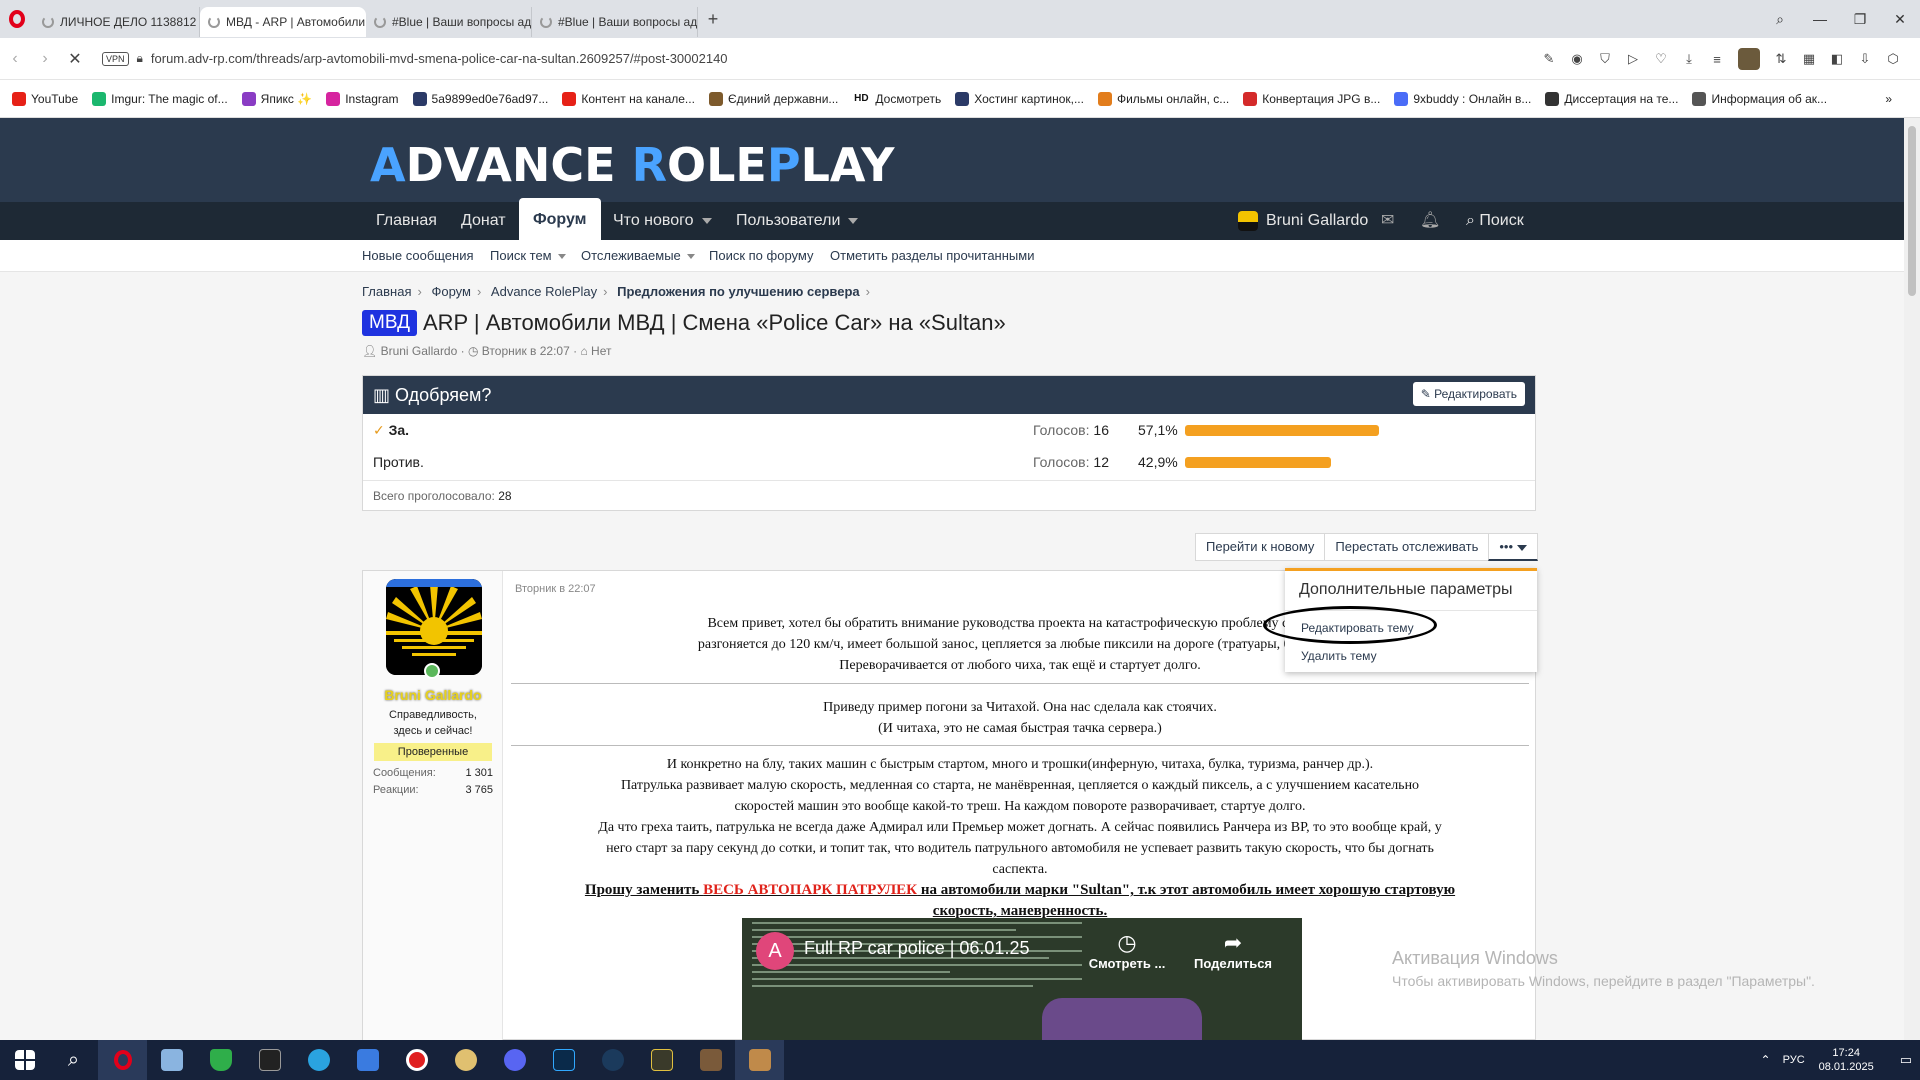  I want to click on search-tabs-icon: ⌕, so click(1780, 19).